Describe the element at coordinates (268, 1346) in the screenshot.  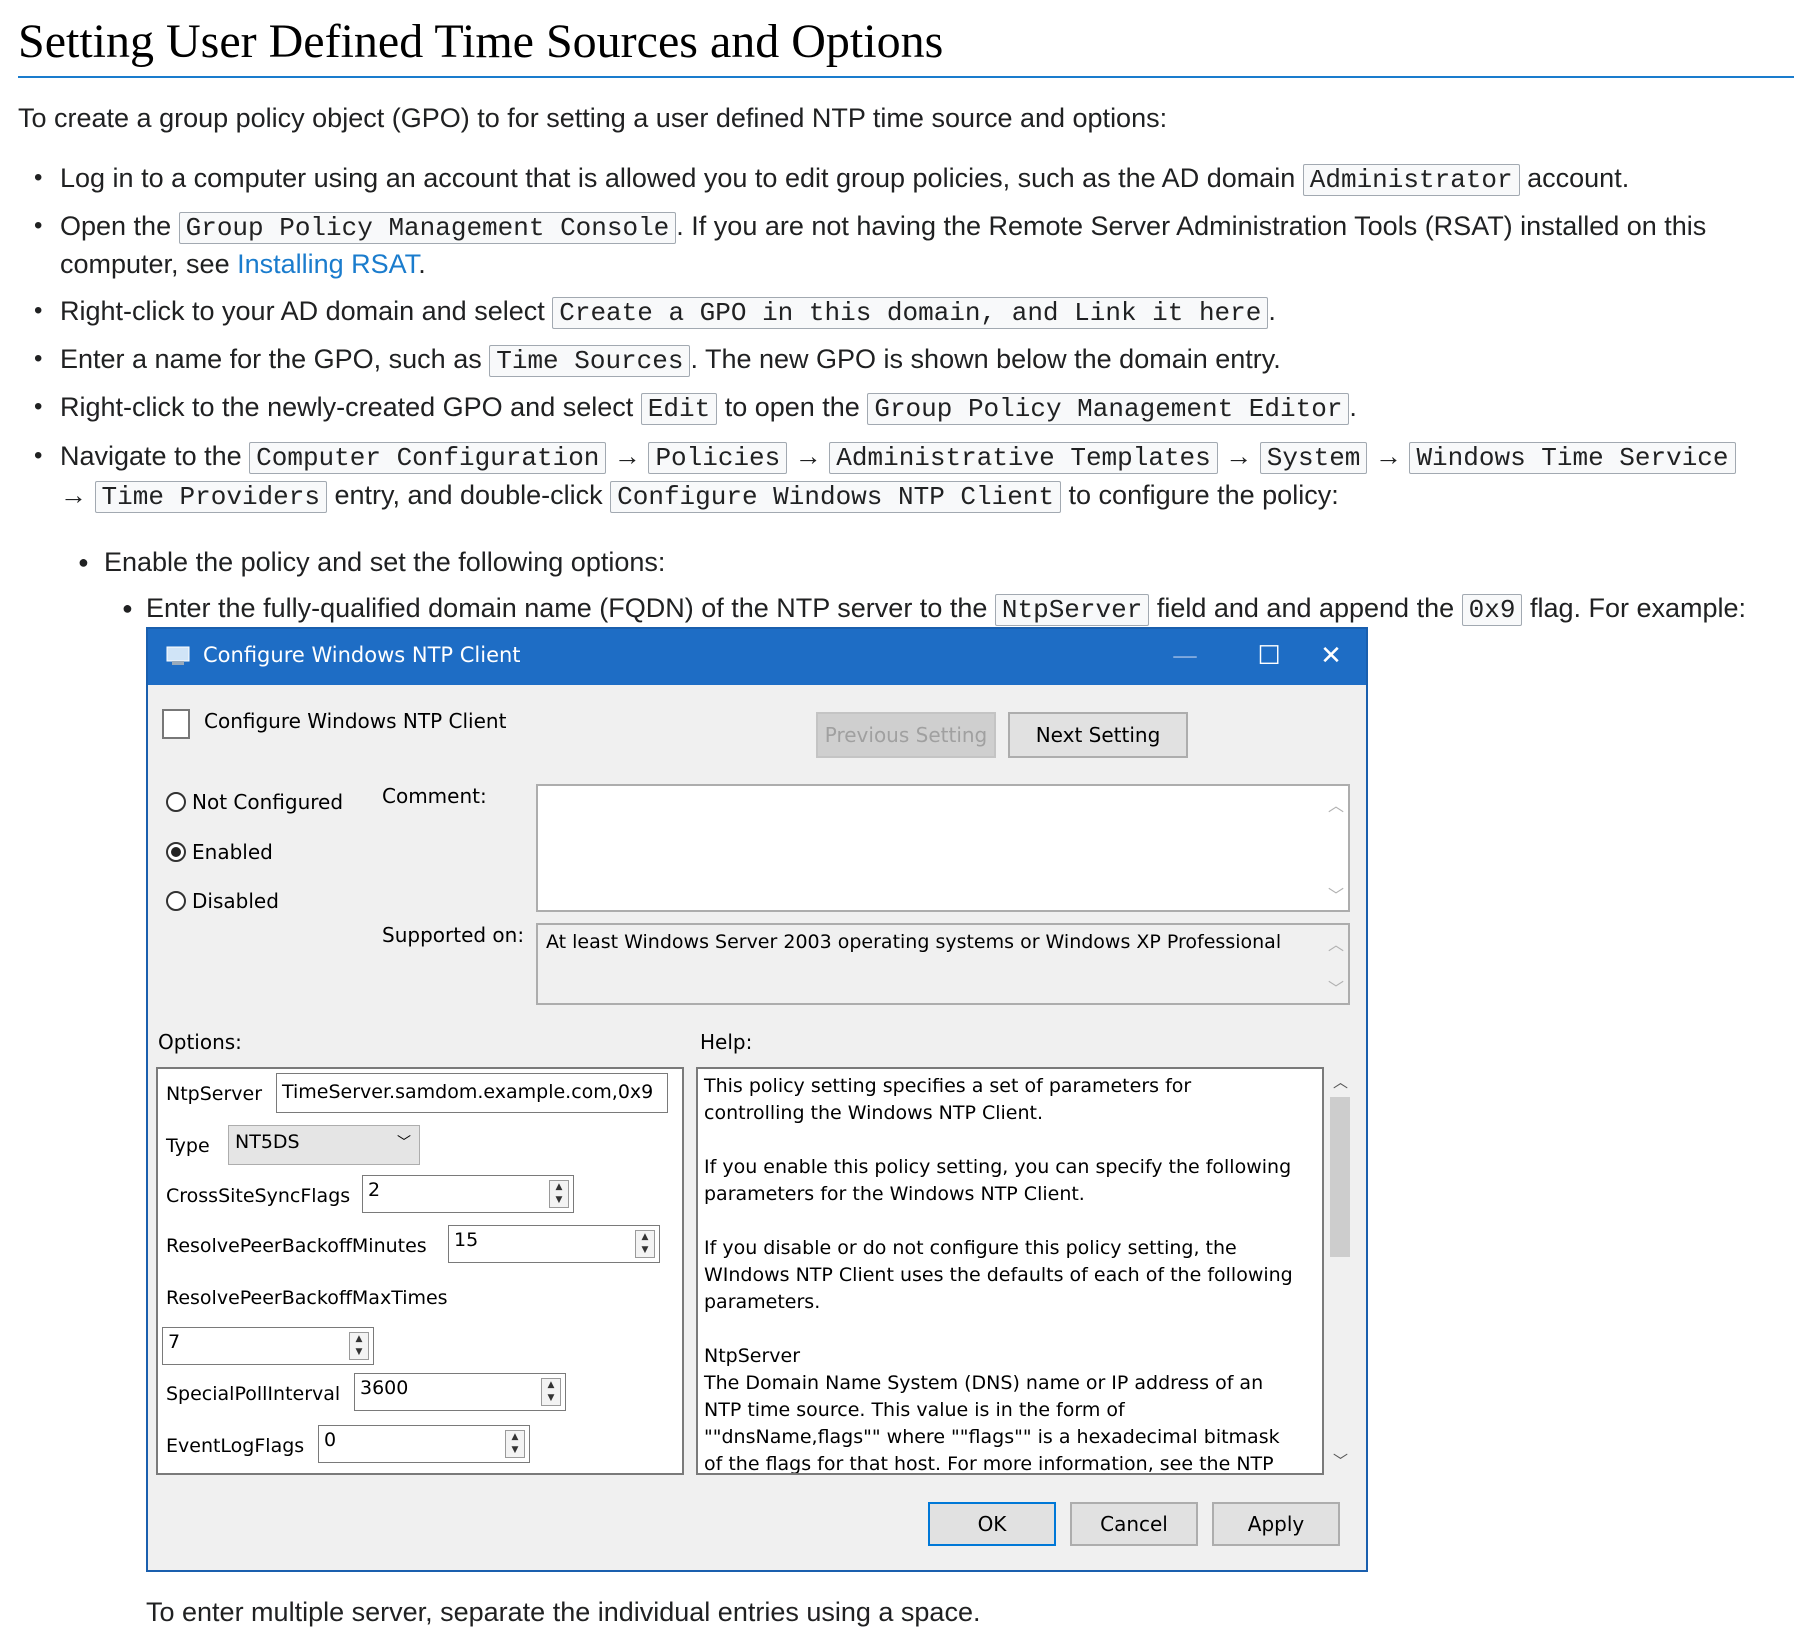
I see `resolvepeerbackoffmaxtimes-stepper: 7 ▲ ▼` at that location.